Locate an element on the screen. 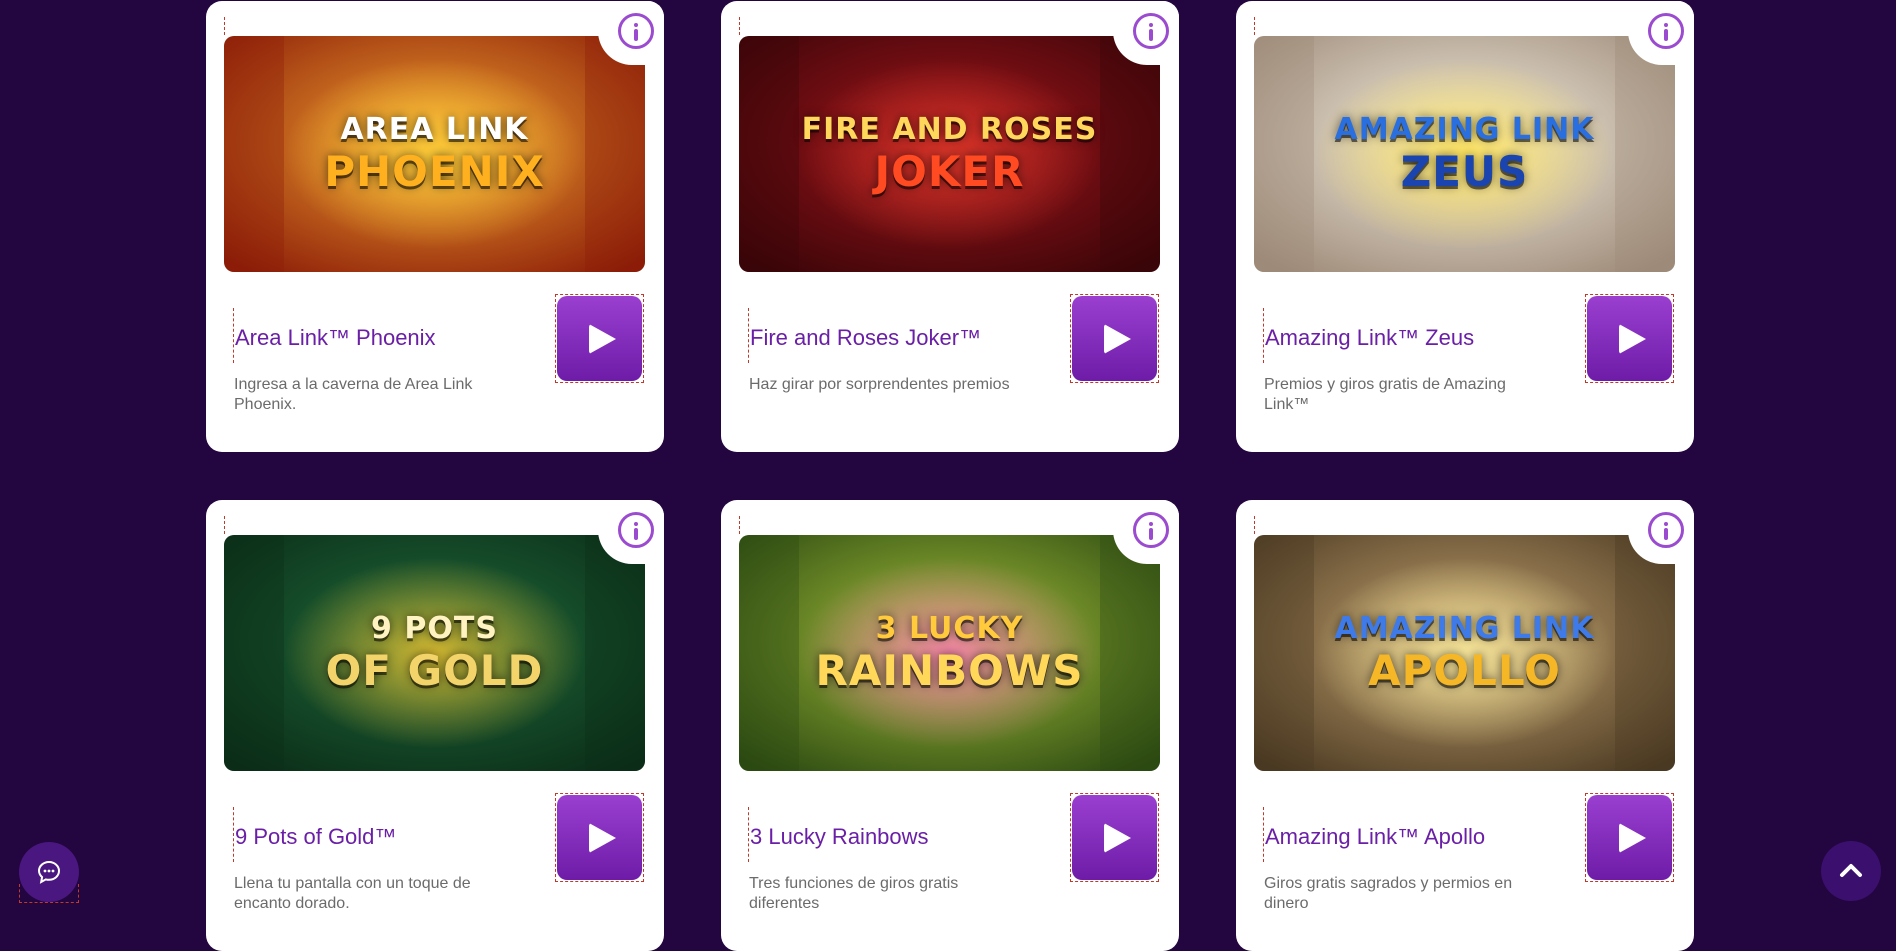  game-art-title: 9 POTS OF GOLD is located at coordinates (434, 653).